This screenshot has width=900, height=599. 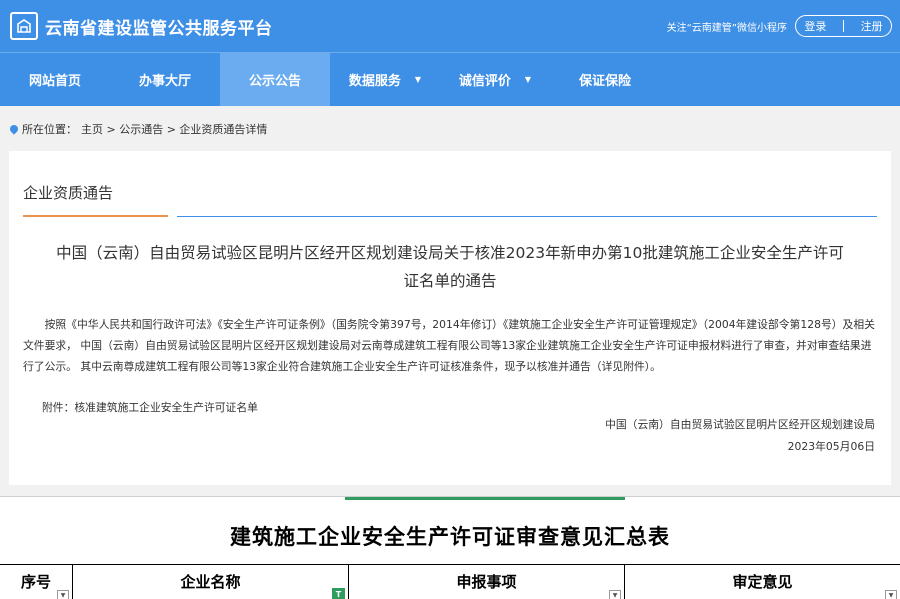 I want to click on location-pin-icon, so click(x=14, y=129).